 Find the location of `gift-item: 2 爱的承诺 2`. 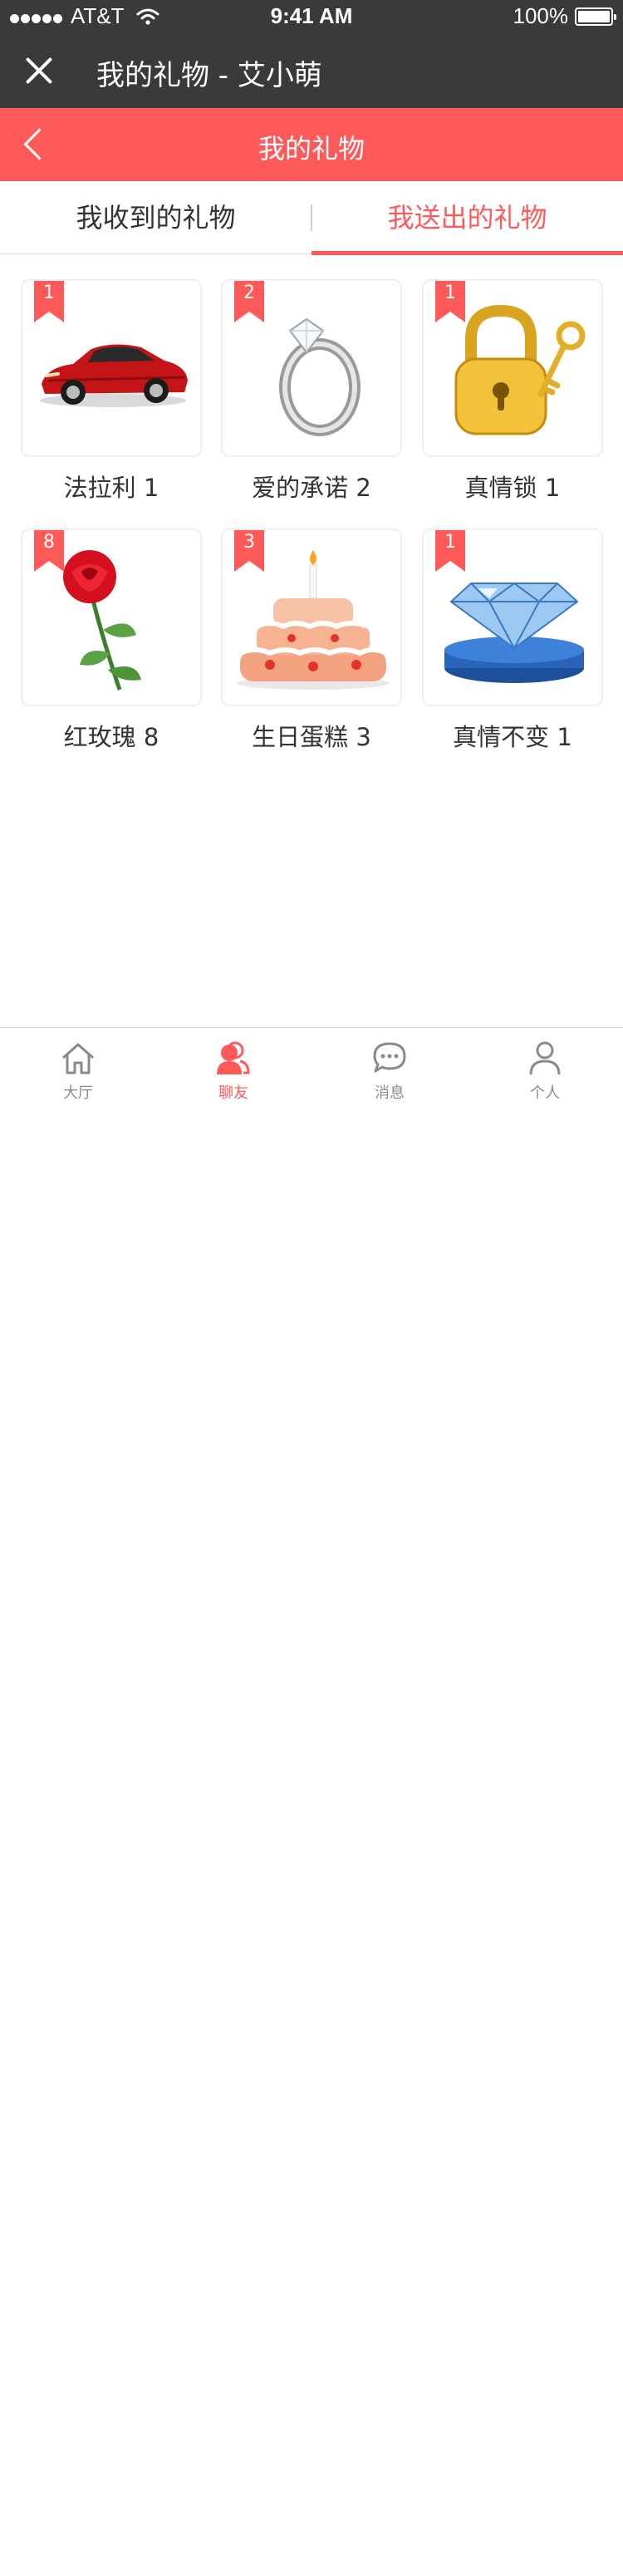

gift-item: 2 爱的承诺 2 is located at coordinates (311, 391).